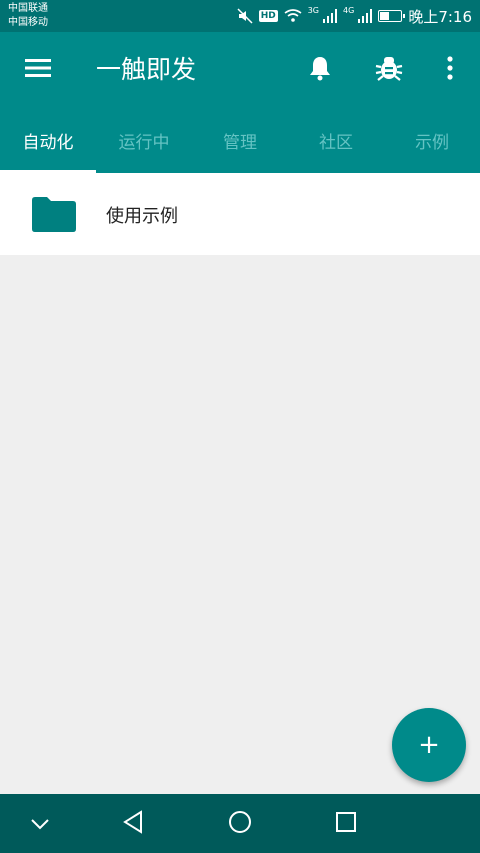 The width and height of the screenshot is (480, 853). Describe the element at coordinates (349, 10) in the screenshot. I see `network-type-2: 4G` at that location.